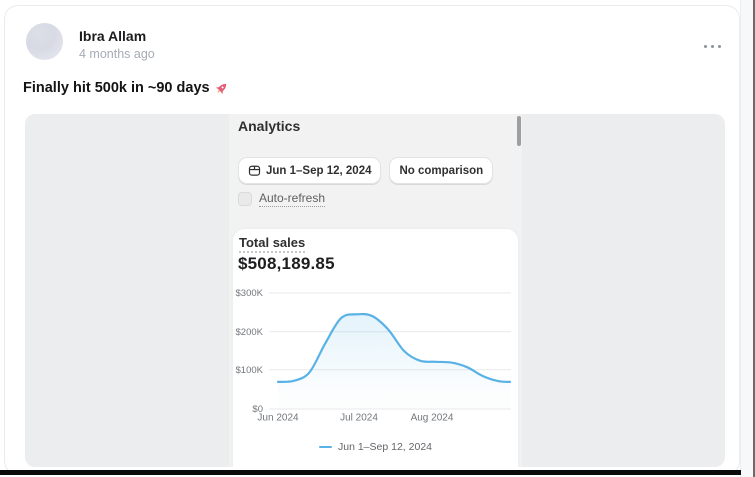 The height and width of the screenshot is (477, 755). I want to click on analytics-title: Analytics, so click(269, 126).